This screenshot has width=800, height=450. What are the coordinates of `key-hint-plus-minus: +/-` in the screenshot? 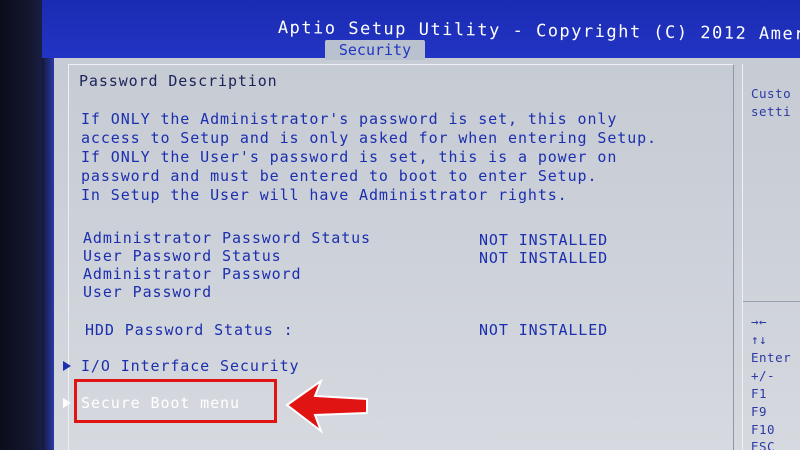 It's located at (763, 375).